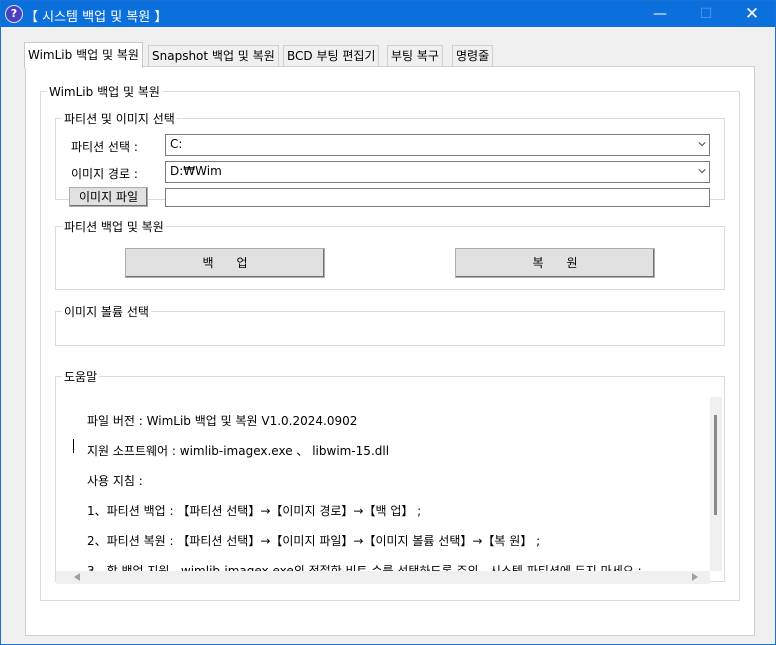 The image size is (776, 645). I want to click on help-line: 1、파티션 백업 : 【파티션 선택】→【이미지 경로】→【백 업】 ;, so click(254, 511).